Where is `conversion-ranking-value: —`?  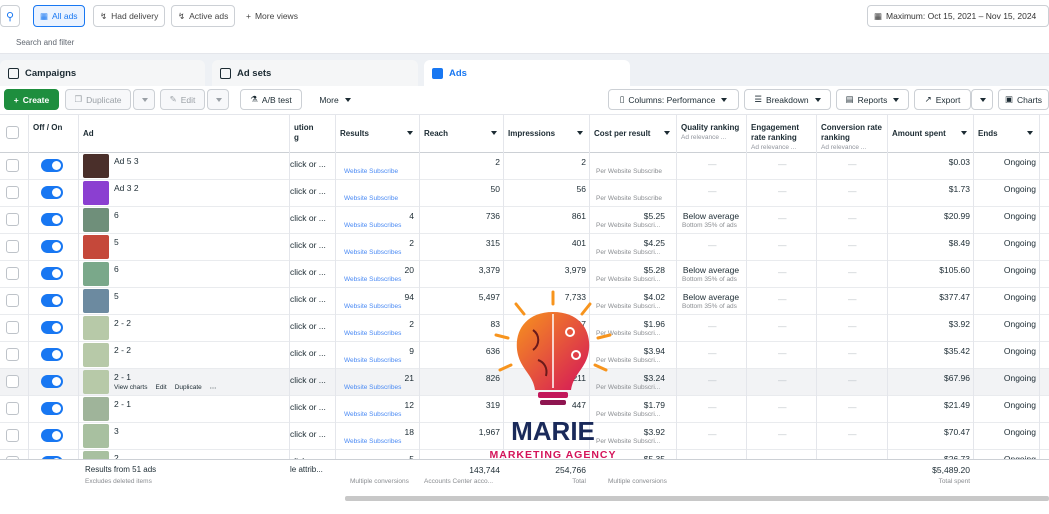 conversion-ranking-value: — is located at coordinates (852, 272).